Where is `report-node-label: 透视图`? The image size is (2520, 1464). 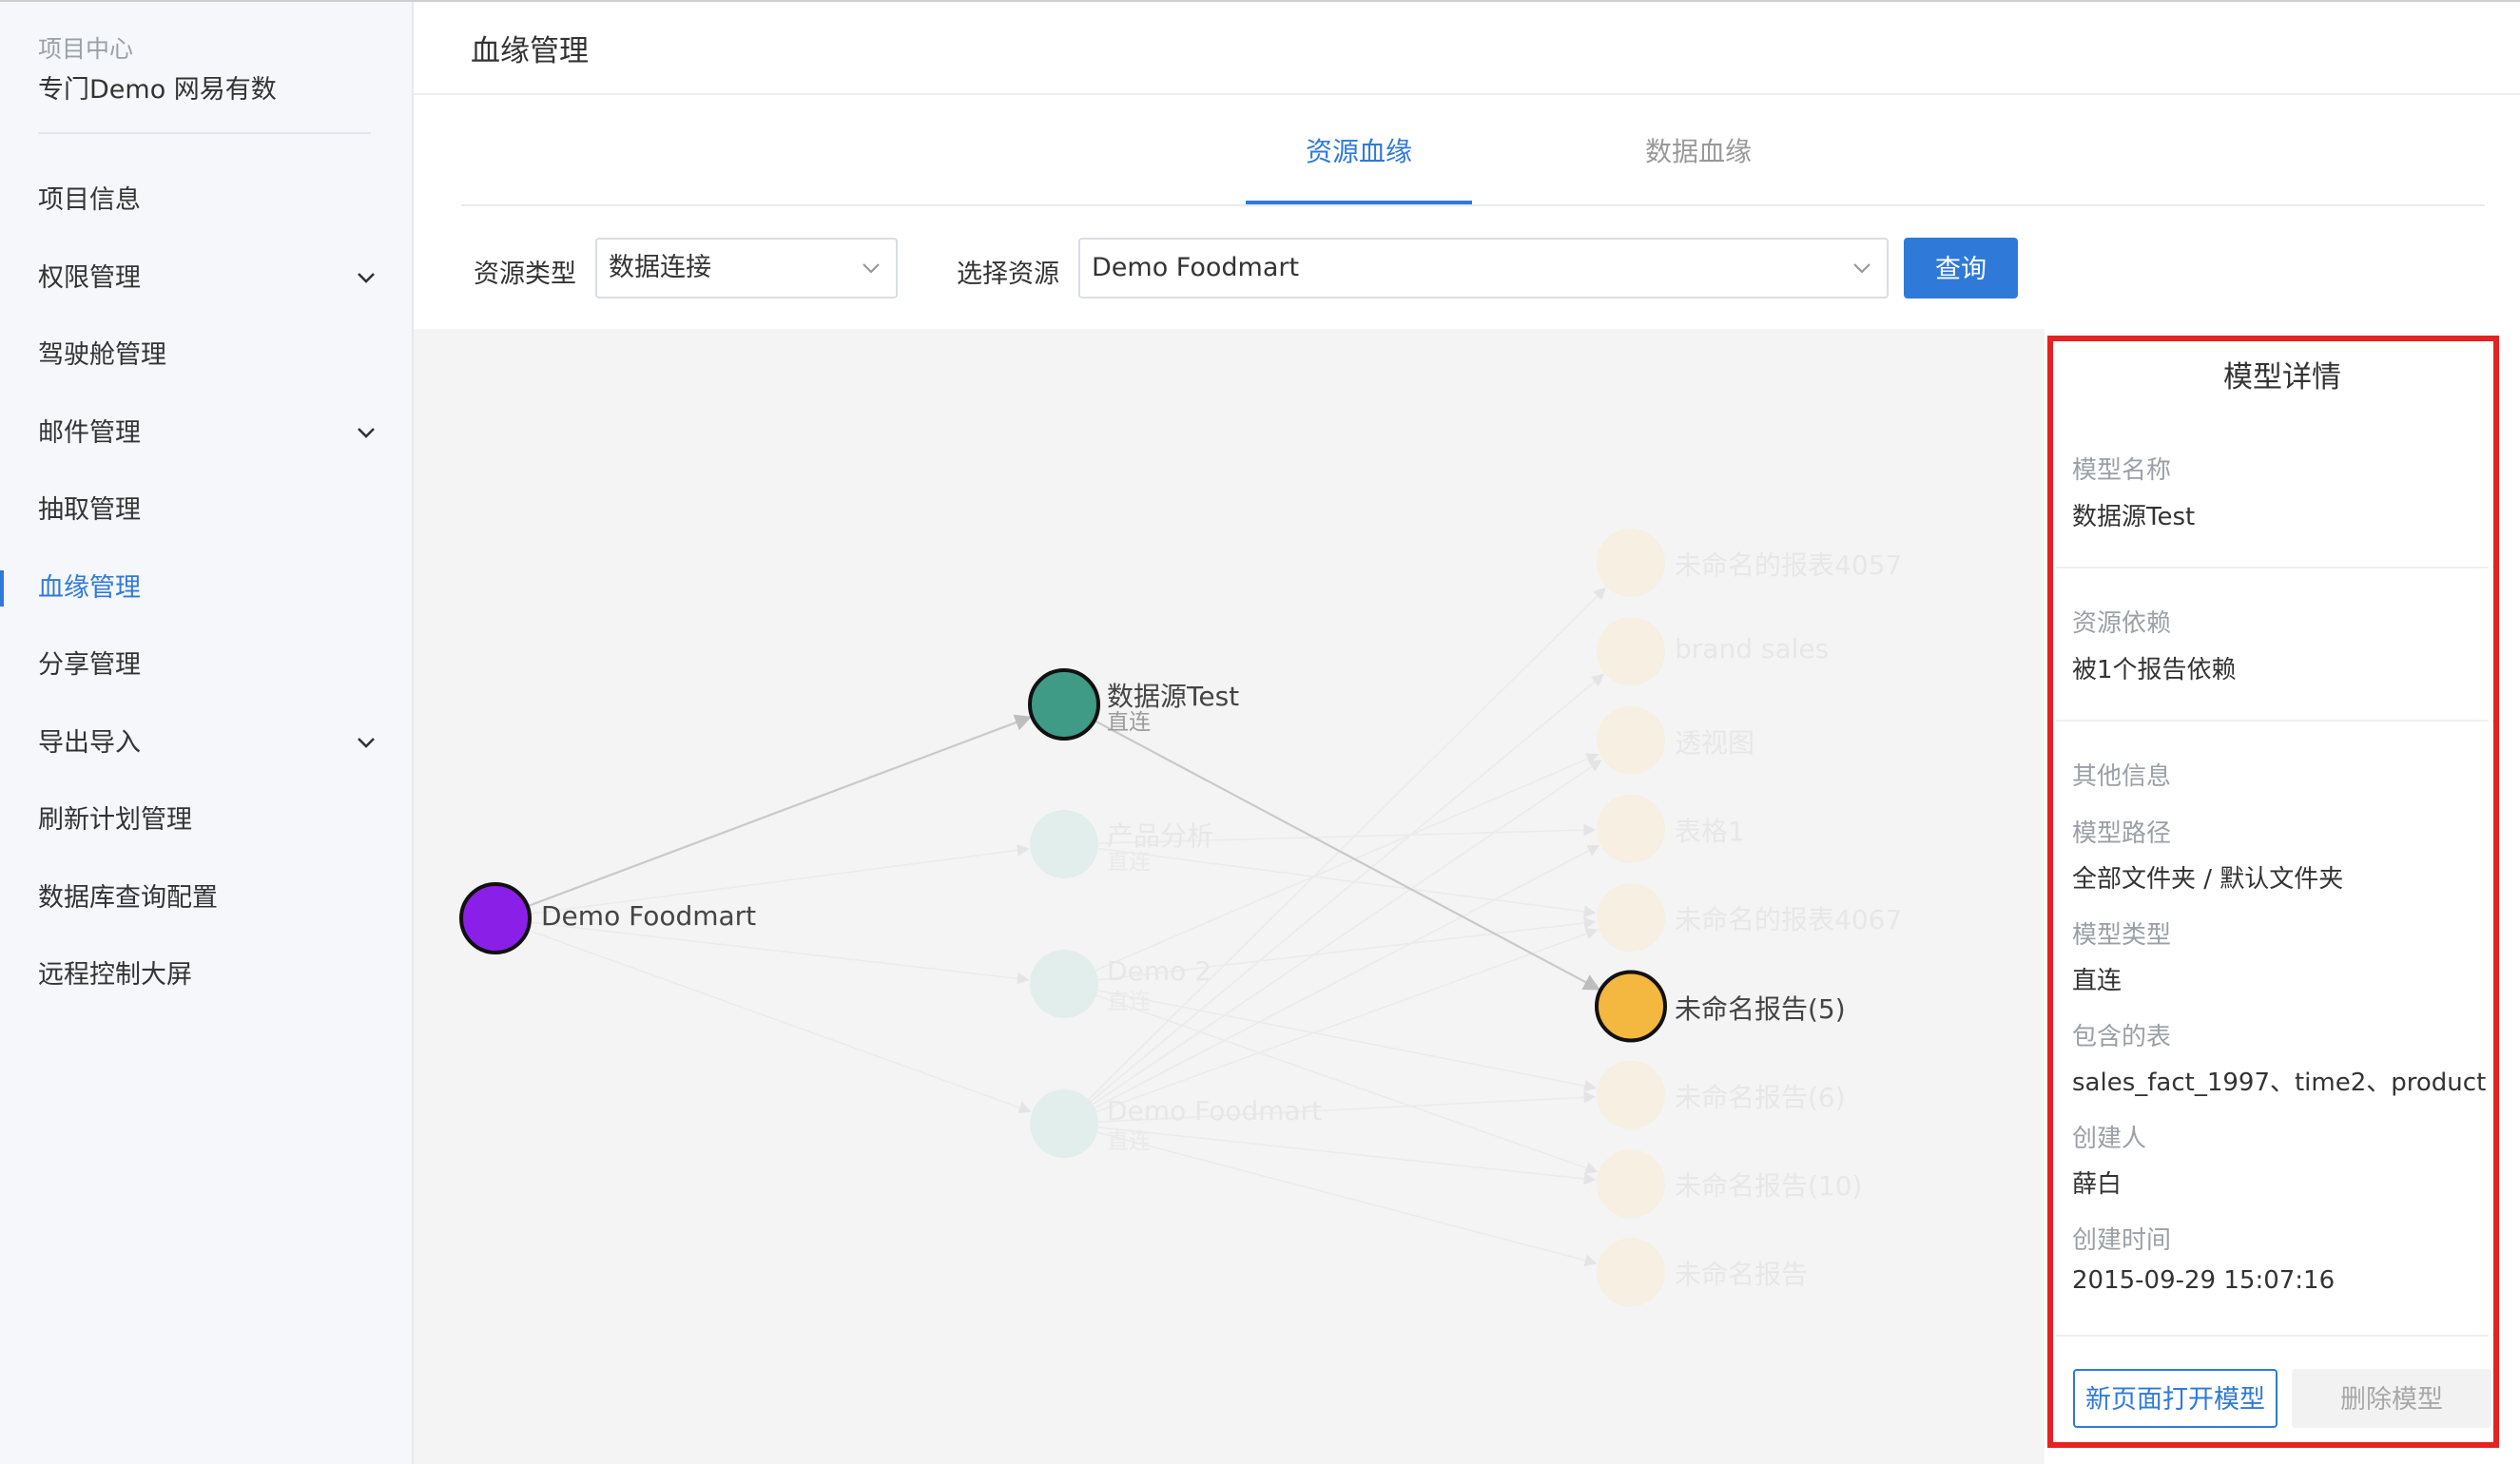
report-node-label: 透视图 is located at coordinates (1715, 742).